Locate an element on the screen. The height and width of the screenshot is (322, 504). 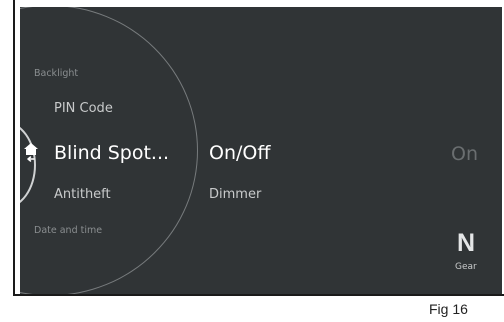
gear-indicator: N is located at coordinates (466, 243).